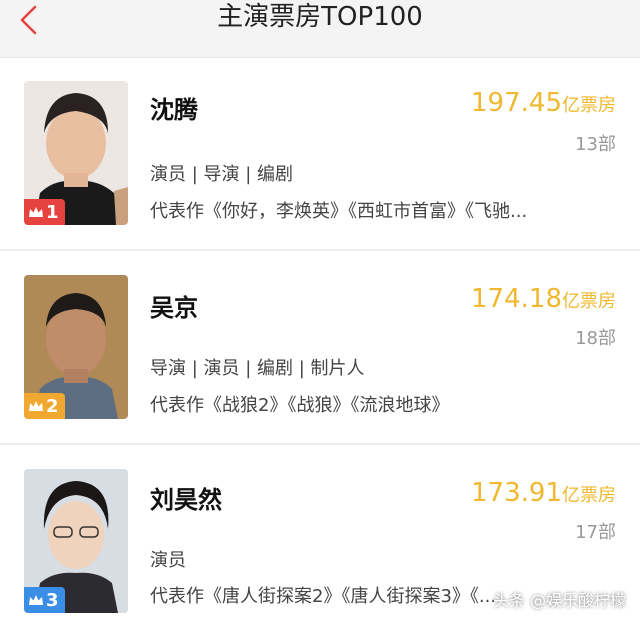  Describe the element at coordinates (174, 308) in the screenshot. I see `actor-name: 吴京` at that location.